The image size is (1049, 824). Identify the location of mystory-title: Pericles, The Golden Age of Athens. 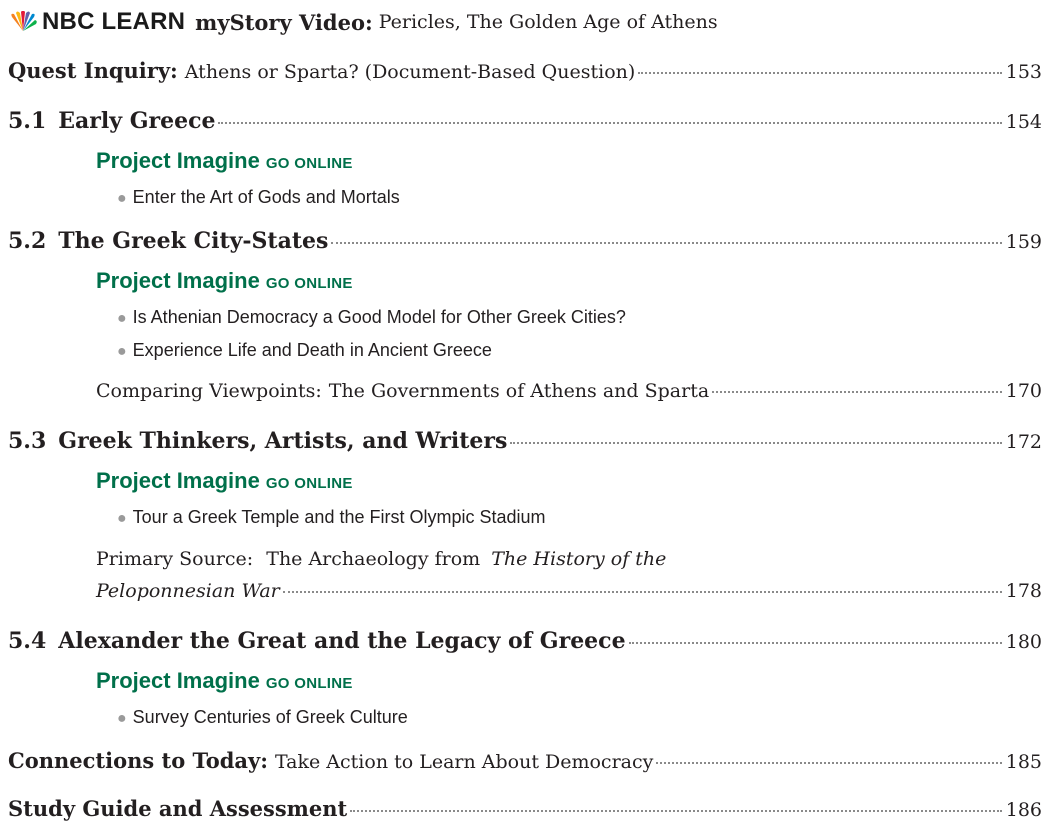
(548, 22).